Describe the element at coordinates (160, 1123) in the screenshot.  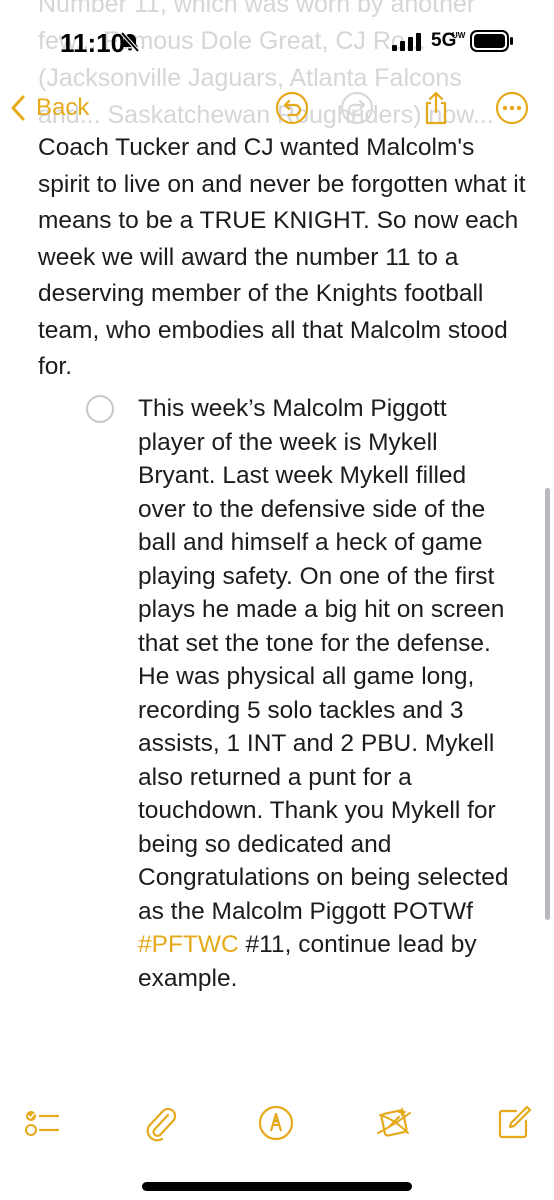
I see `attachment-icon` at that location.